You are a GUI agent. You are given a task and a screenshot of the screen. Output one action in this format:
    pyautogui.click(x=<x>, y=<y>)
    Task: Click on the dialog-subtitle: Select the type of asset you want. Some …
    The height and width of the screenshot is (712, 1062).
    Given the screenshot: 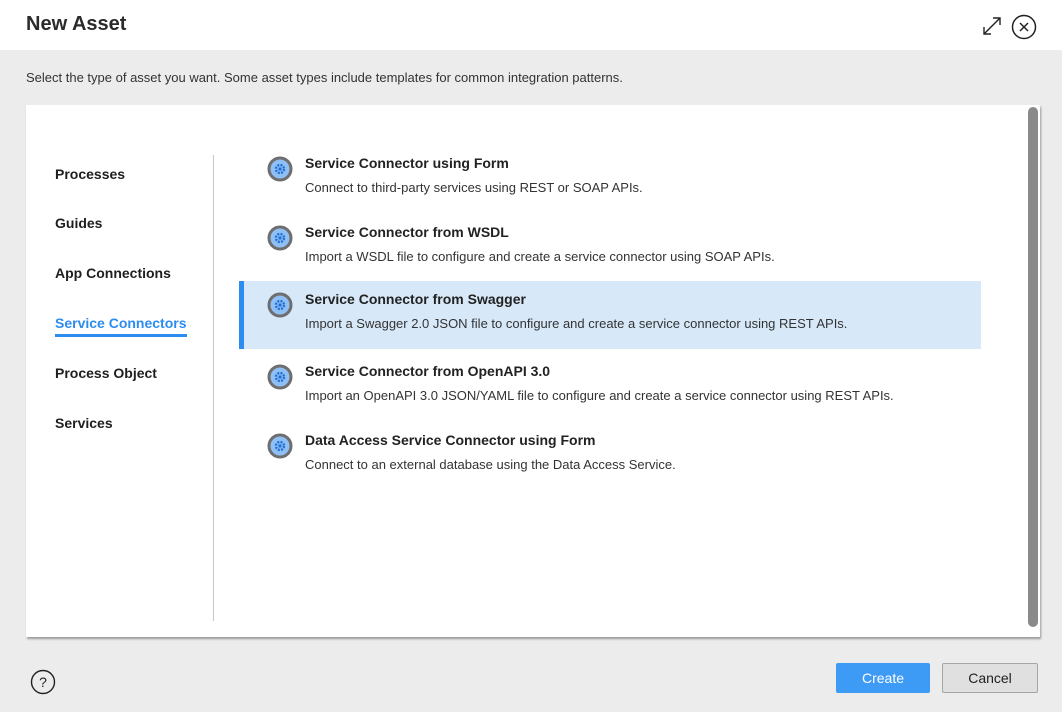 What is the action you would take?
    pyautogui.click(x=324, y=77)
    